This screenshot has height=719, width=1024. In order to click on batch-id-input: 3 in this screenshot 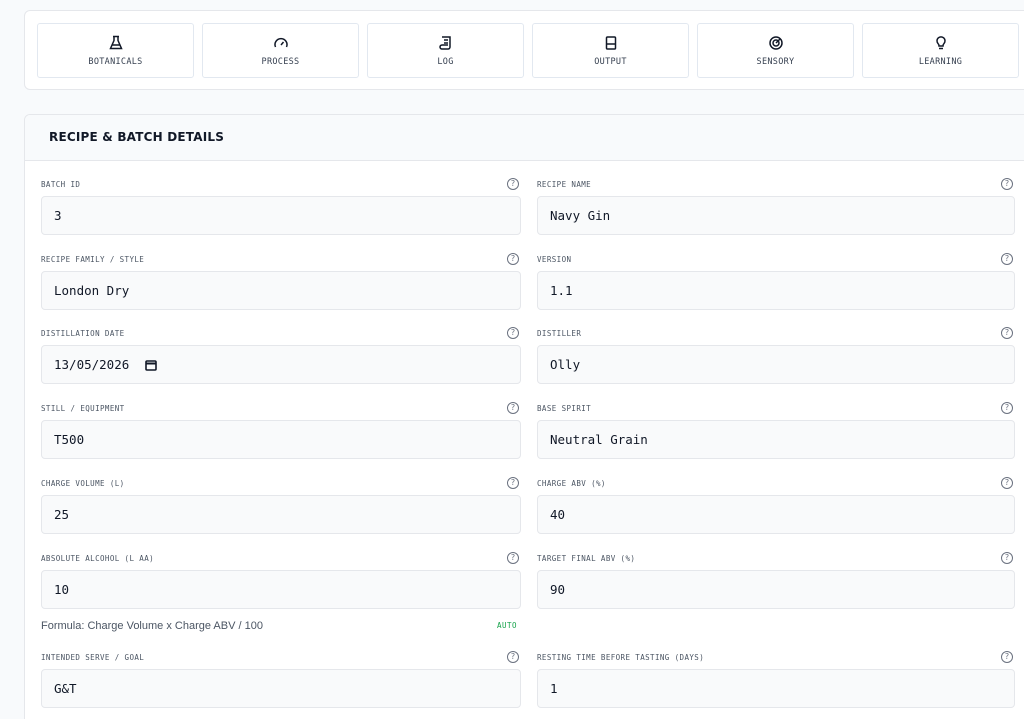, I will do `click(281, 215)`.